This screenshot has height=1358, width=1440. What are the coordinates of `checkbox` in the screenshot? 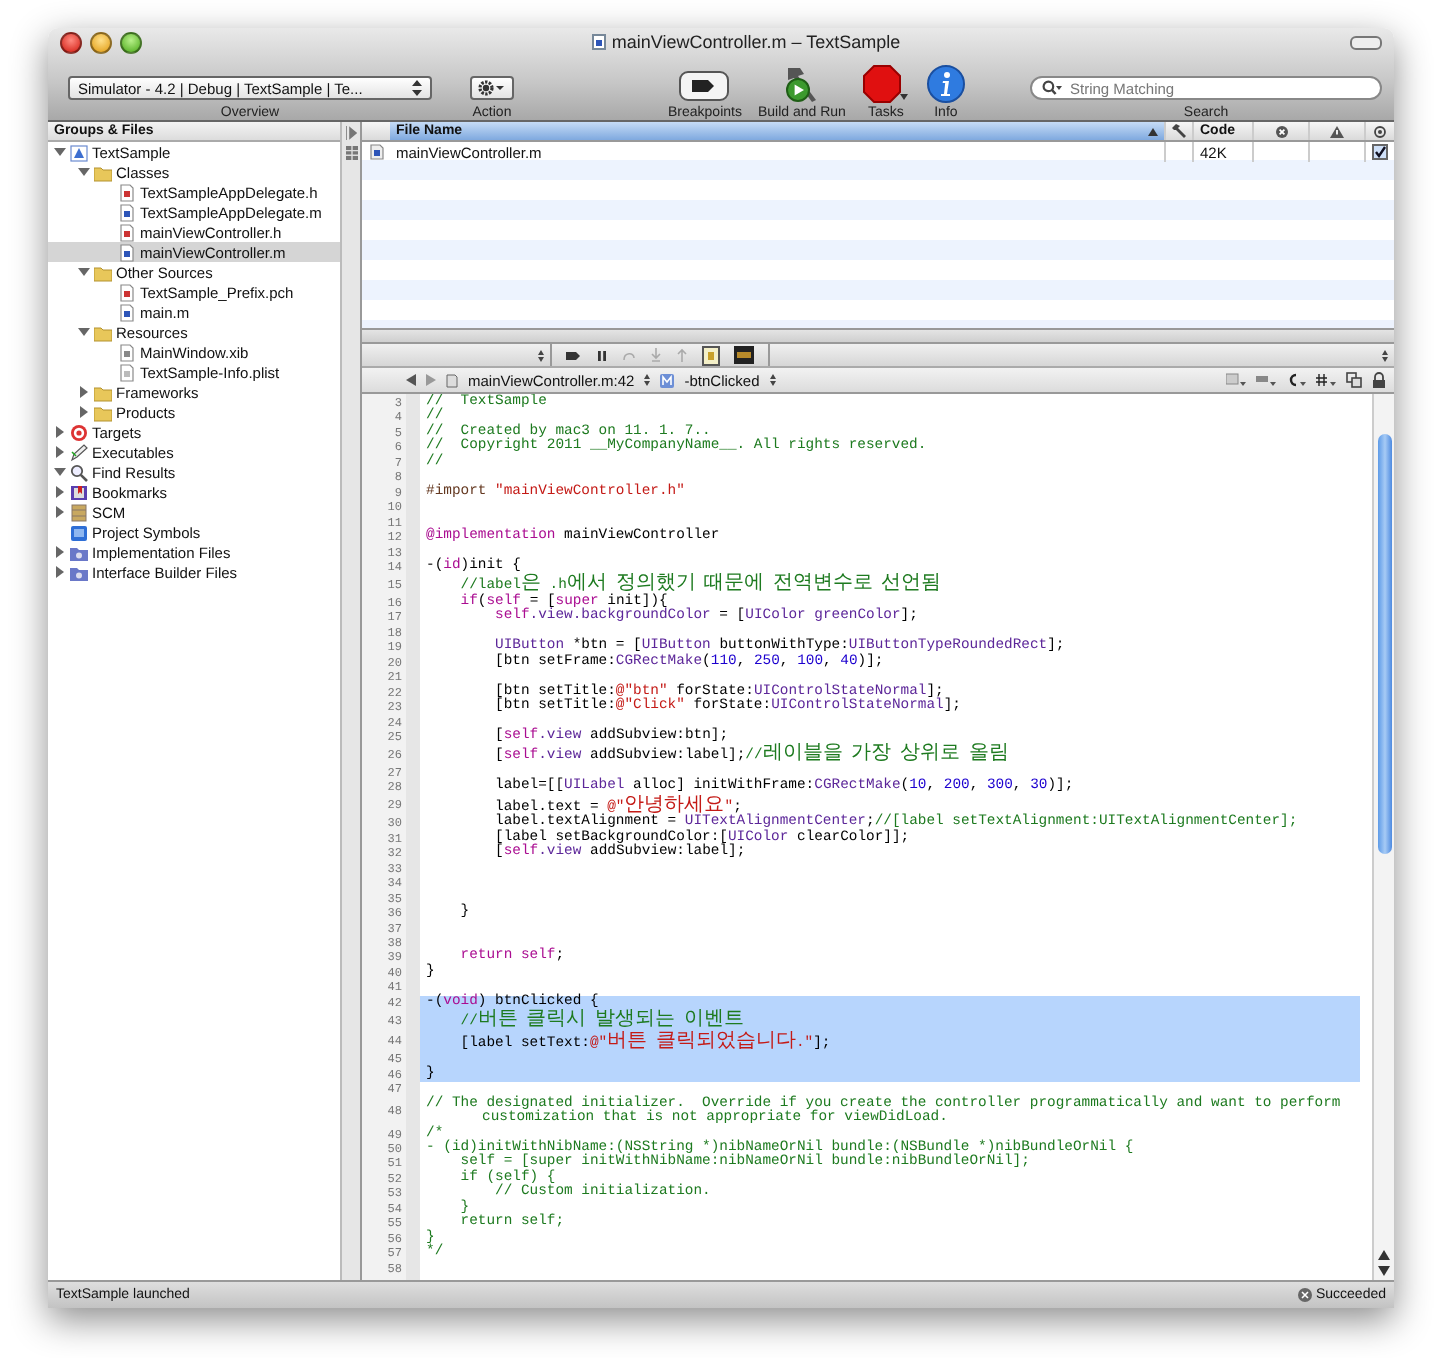 It's located at (1380, 152).